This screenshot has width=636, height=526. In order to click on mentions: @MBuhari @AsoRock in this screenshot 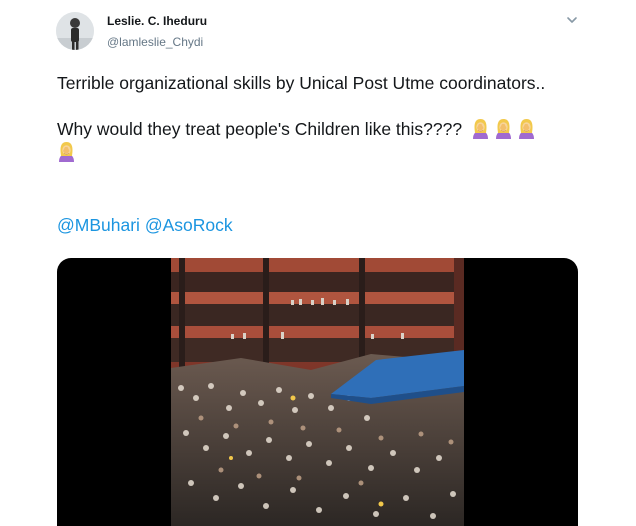, I will do `click(145, 225)`.